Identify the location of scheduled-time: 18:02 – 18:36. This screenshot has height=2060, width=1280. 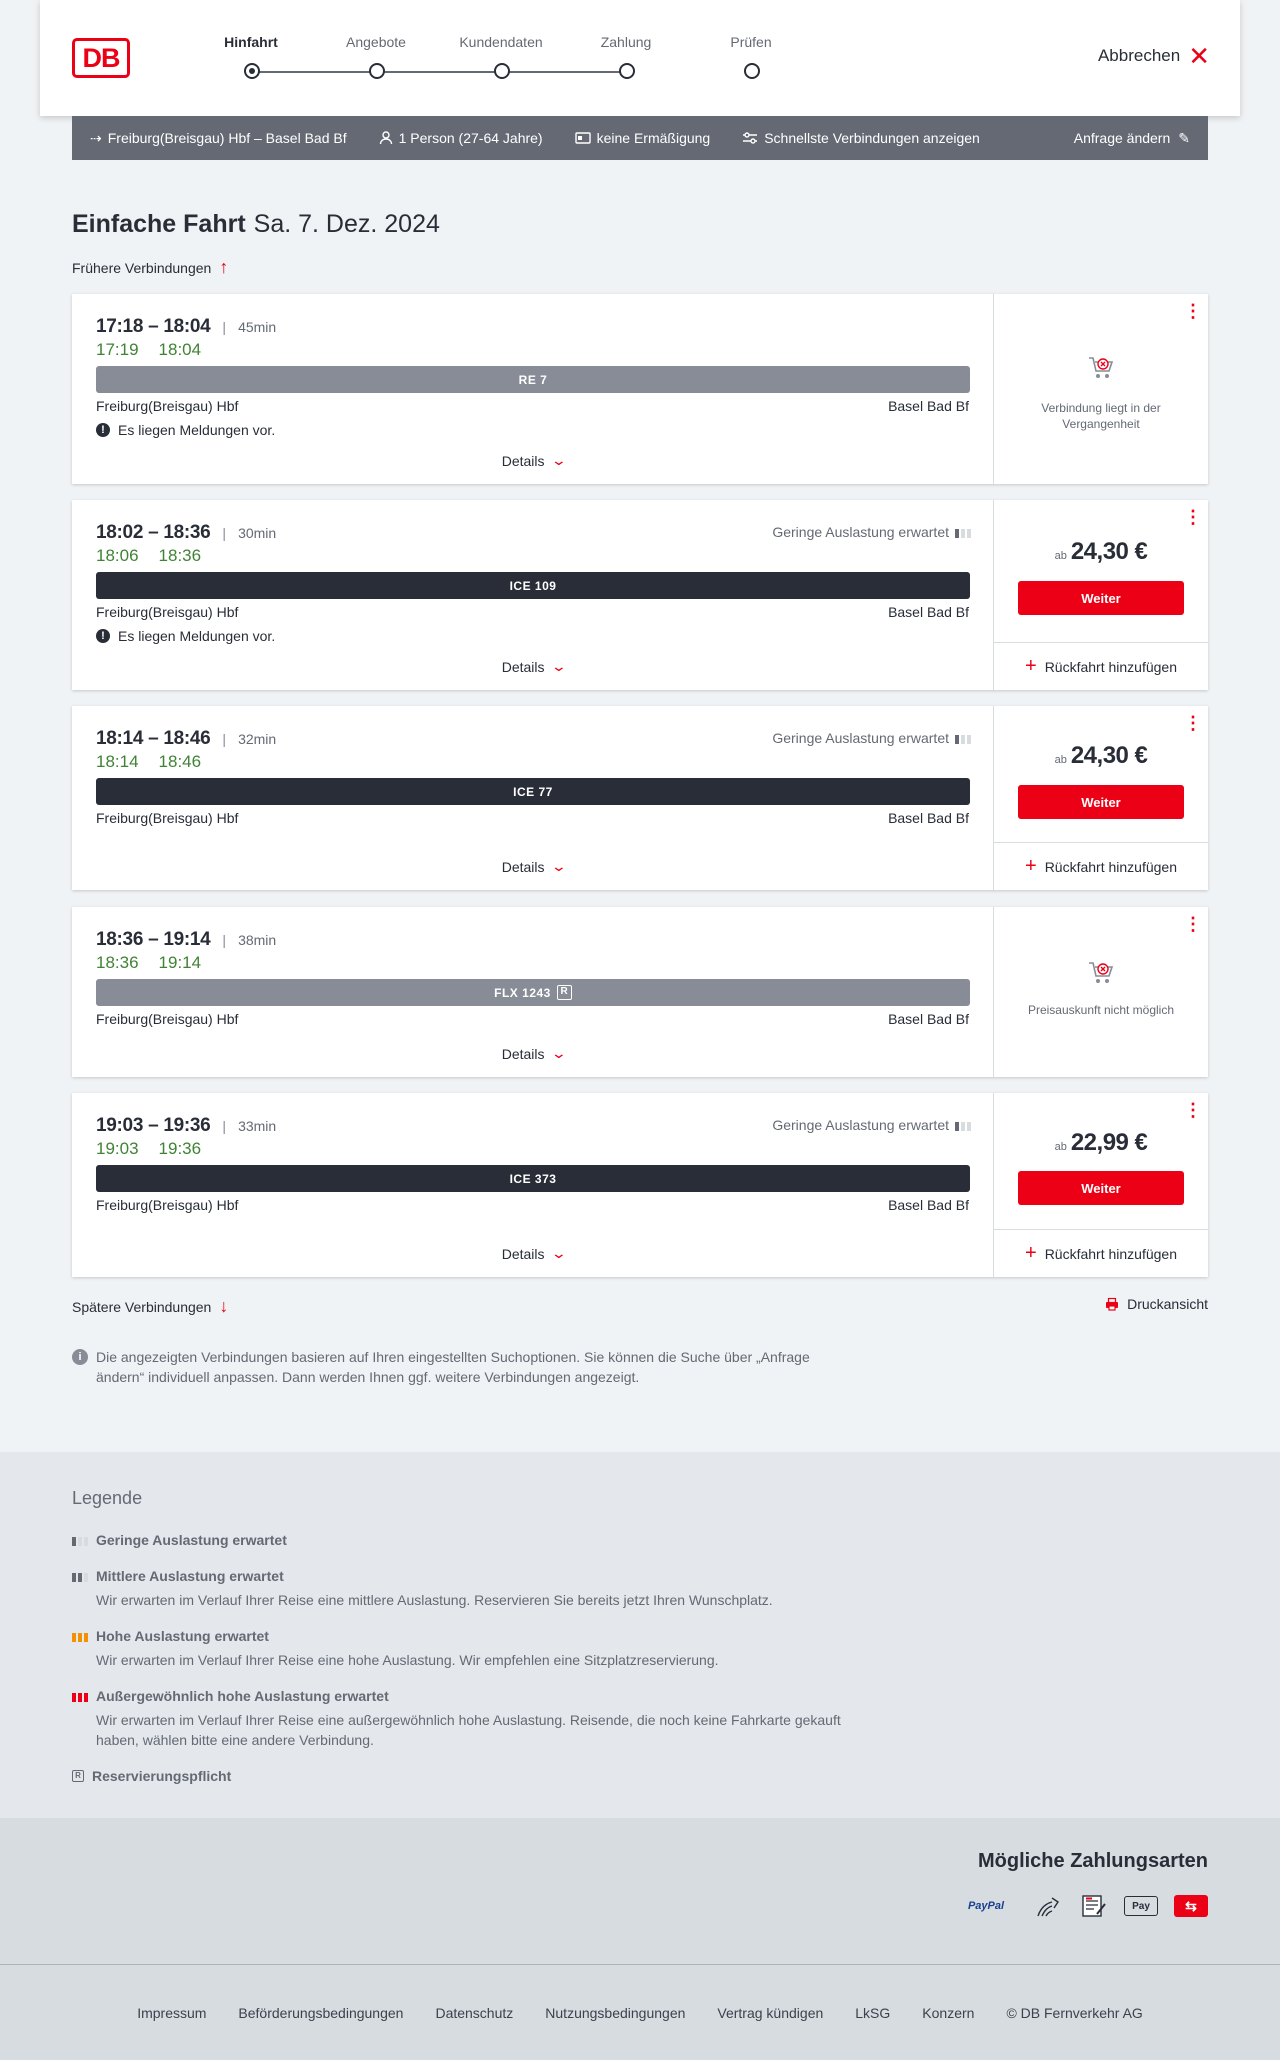
(153, 532).